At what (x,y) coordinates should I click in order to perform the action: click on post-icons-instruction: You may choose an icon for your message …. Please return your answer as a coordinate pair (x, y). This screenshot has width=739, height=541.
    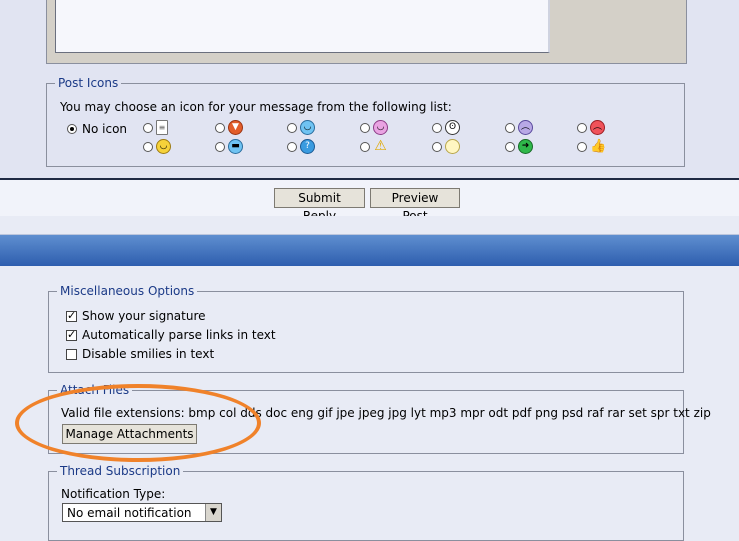
    Looking at the image, I should click on (256, 107).